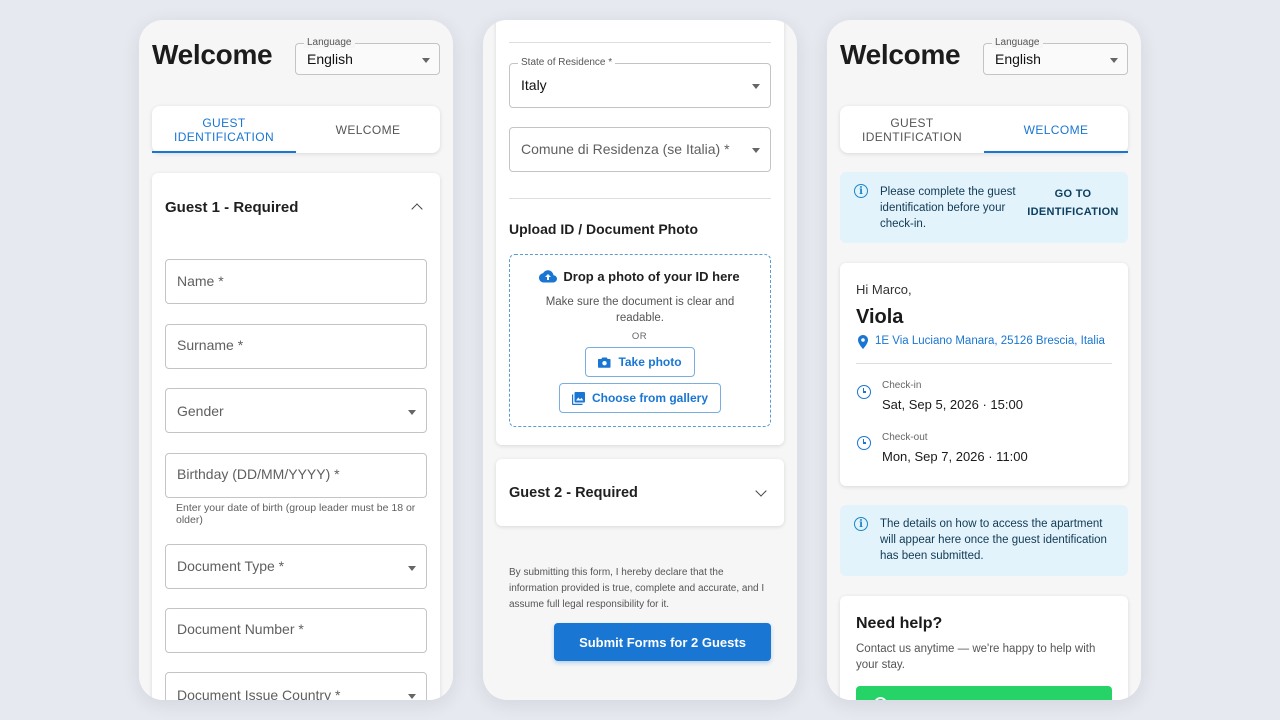 The width and height of the screenshot is (1280, 720). Describe the element at coordinates (902, 385) in the screenshot. I see `checkin-label: Check-in` at that location.